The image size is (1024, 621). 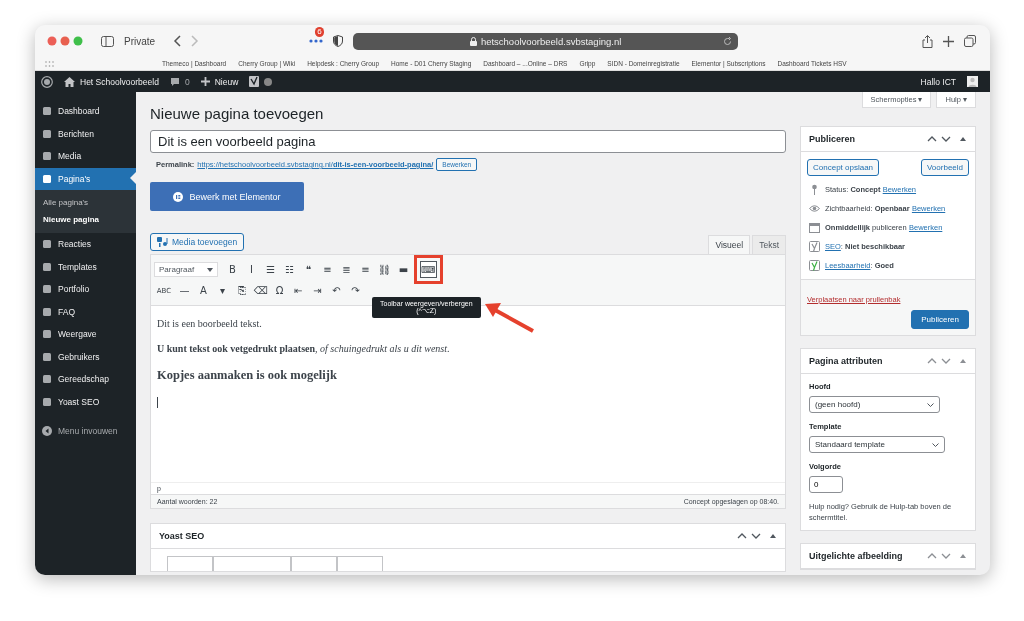 I want to click on toolbar-button: B, so click(x=232, y=269).